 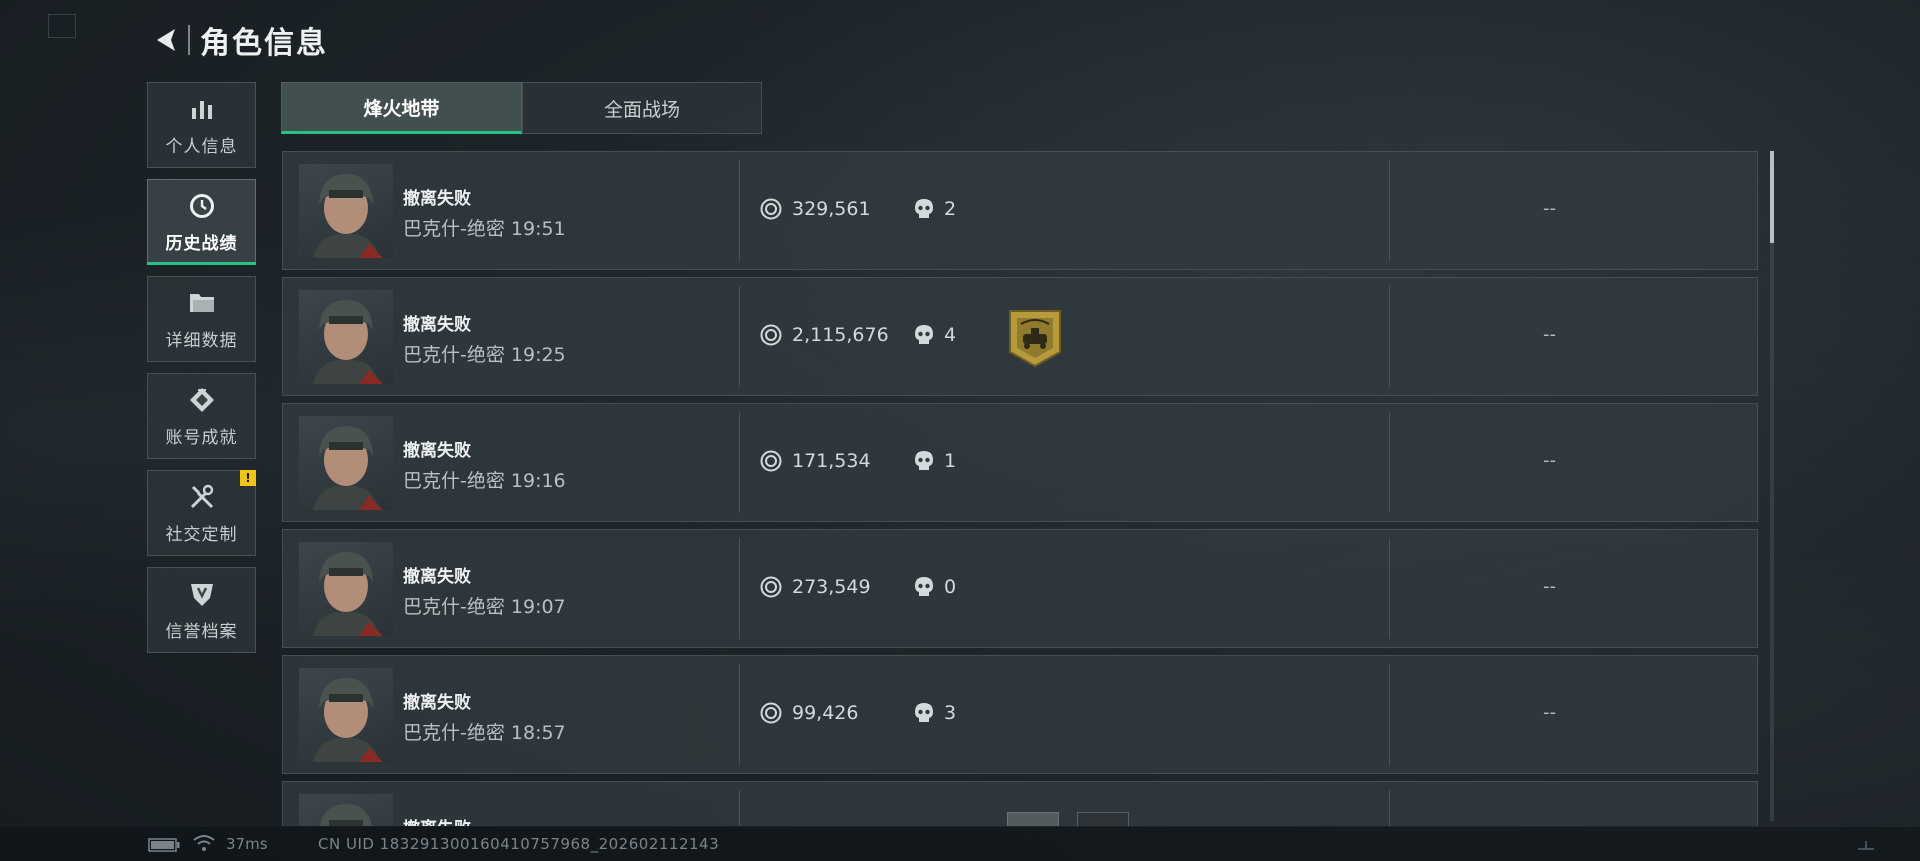 What do you see at coordinates (831, 209) in the screenshot?
I see `loot-value: 329,561` at bounding box center [831, 209].